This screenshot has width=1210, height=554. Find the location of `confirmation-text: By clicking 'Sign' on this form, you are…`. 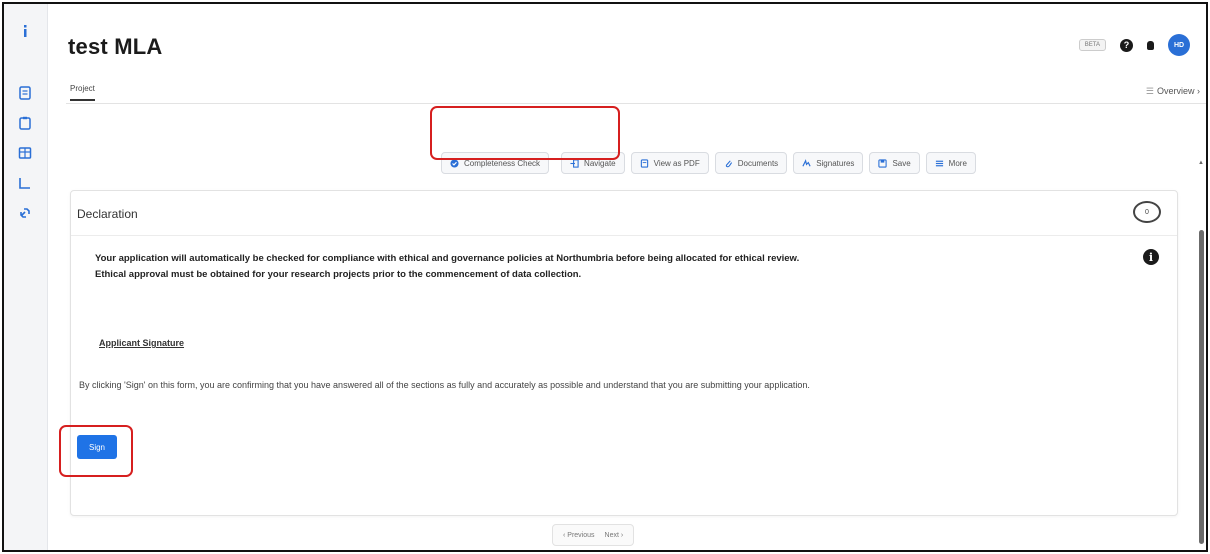

confirmation-text: By clicking 'Sign' on this form, you are… is located at coordinates (444, 385).